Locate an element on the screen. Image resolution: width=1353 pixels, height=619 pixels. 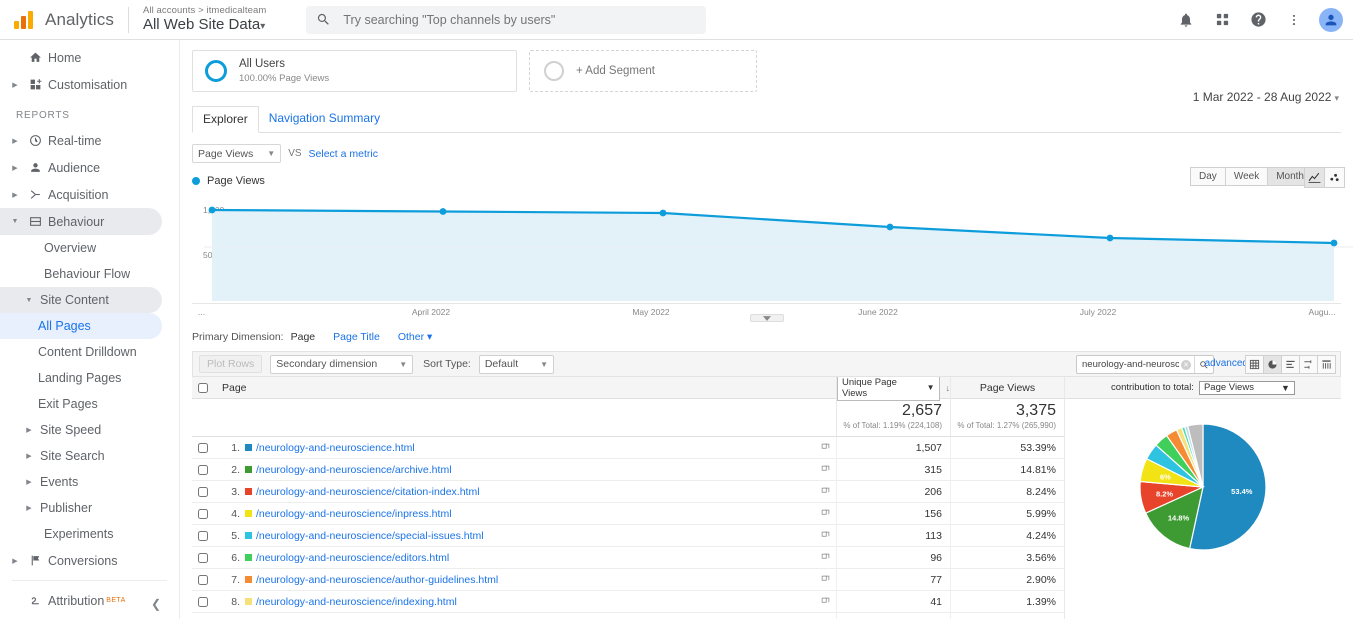
sidebar-item-experiments: Experiments is located at coordinates (89, 534).